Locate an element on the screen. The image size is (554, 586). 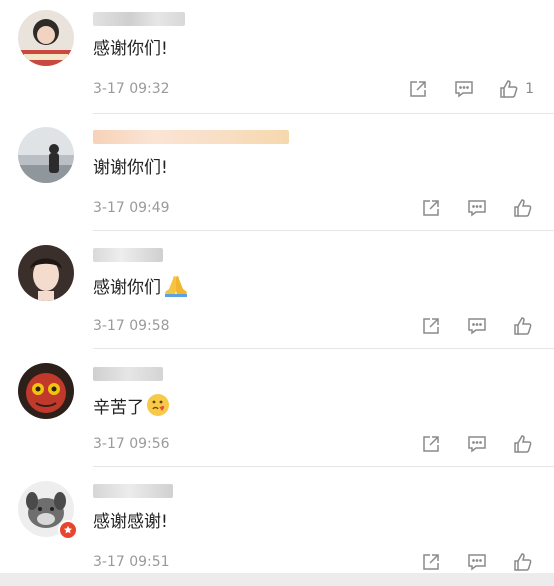
comment-time: 3-17 09:32 is located at coordinates (131, 89).